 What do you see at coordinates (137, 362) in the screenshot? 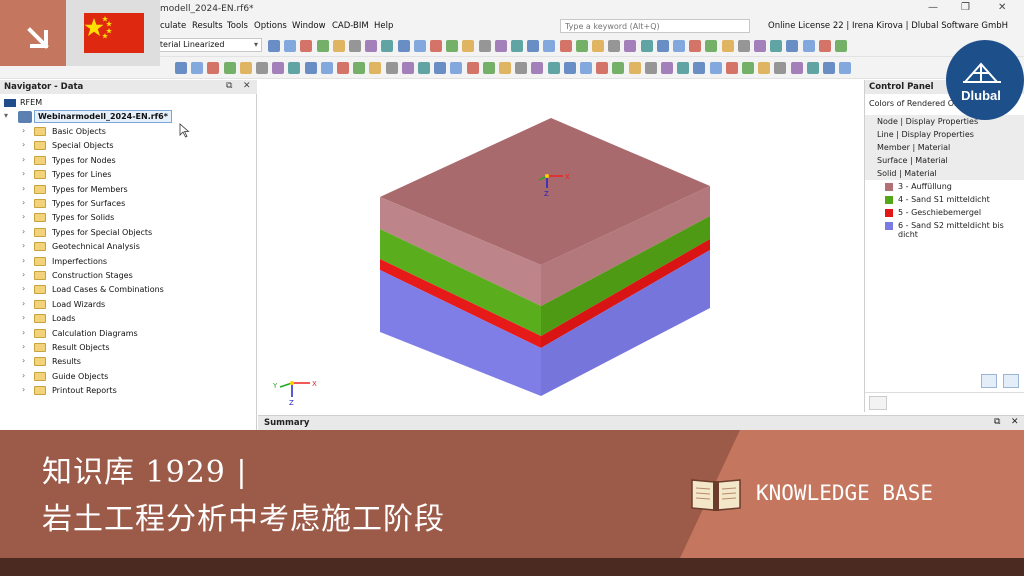
I see `tree-item: › Results` at bounding box center [137, 362].